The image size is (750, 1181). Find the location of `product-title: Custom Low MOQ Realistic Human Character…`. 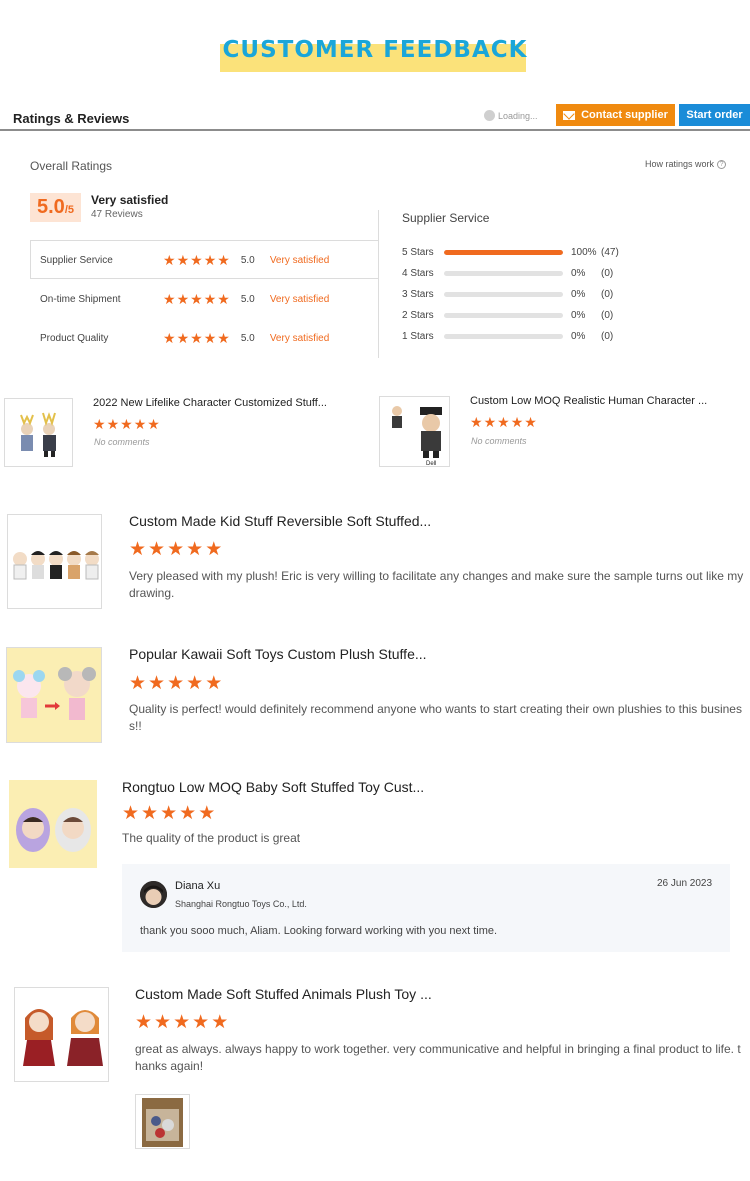

product-title: Custom Low MOQ Realistic Human Character… is located at coordinates (588, 401).